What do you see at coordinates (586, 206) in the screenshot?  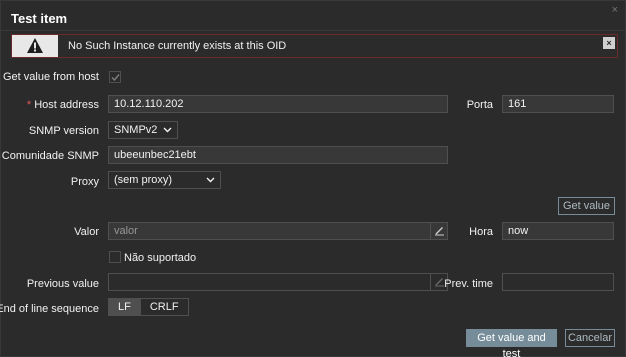 I see `get-value-button: Get value` at bounding box center [586, 206].